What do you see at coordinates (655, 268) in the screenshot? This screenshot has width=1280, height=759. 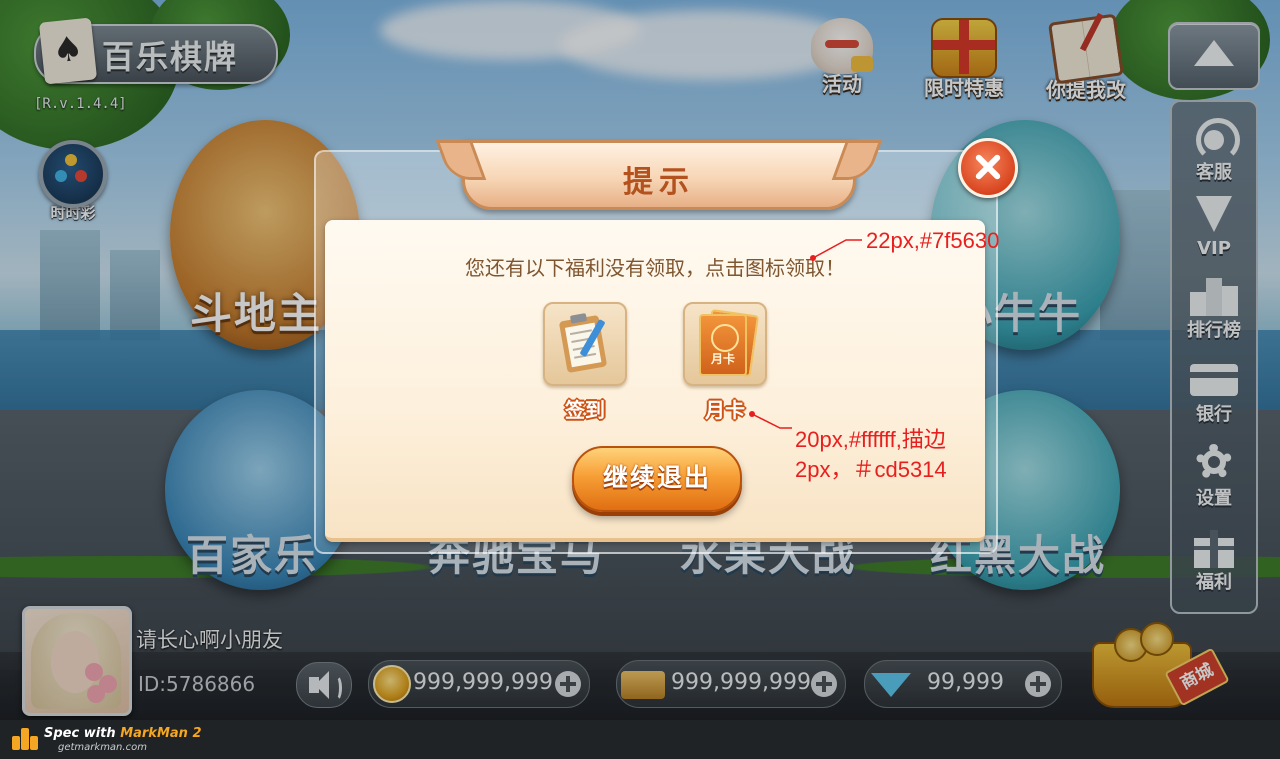 I see `dialog-message: 您还有以下福利没有领取，点击图标领取！` at bounding box center [655, 268].